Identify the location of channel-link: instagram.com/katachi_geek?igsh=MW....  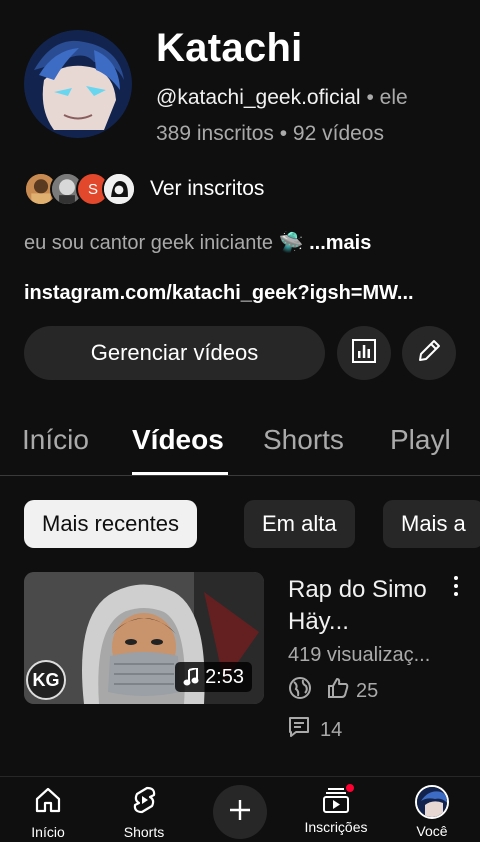
(219, 293).